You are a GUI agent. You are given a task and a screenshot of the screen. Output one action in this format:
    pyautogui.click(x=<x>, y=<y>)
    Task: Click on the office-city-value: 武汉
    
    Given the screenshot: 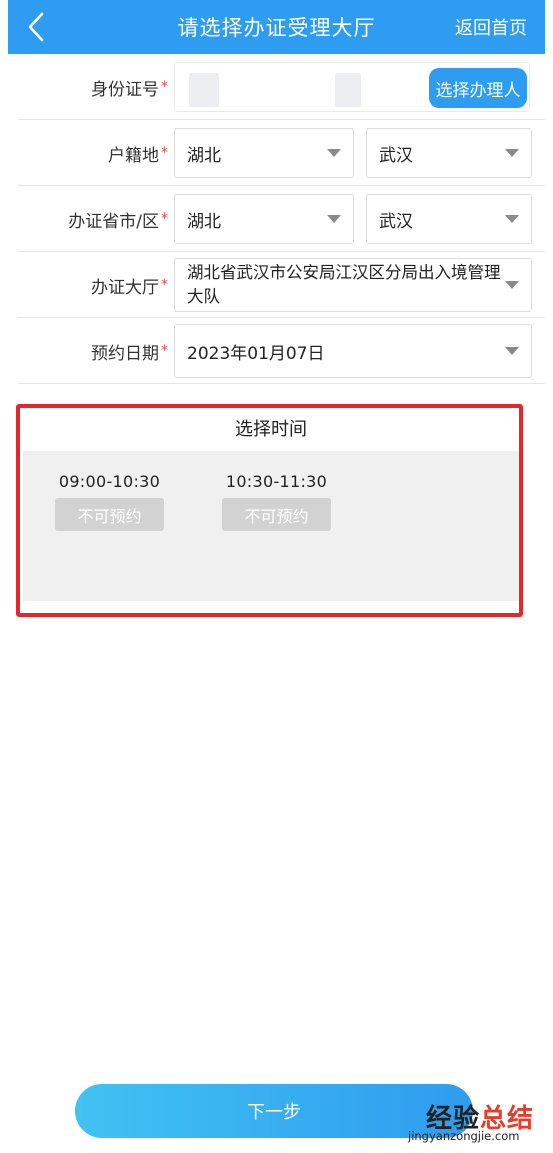 What is the action you would take?
    pyautogui.click(x=396, y=221)
    